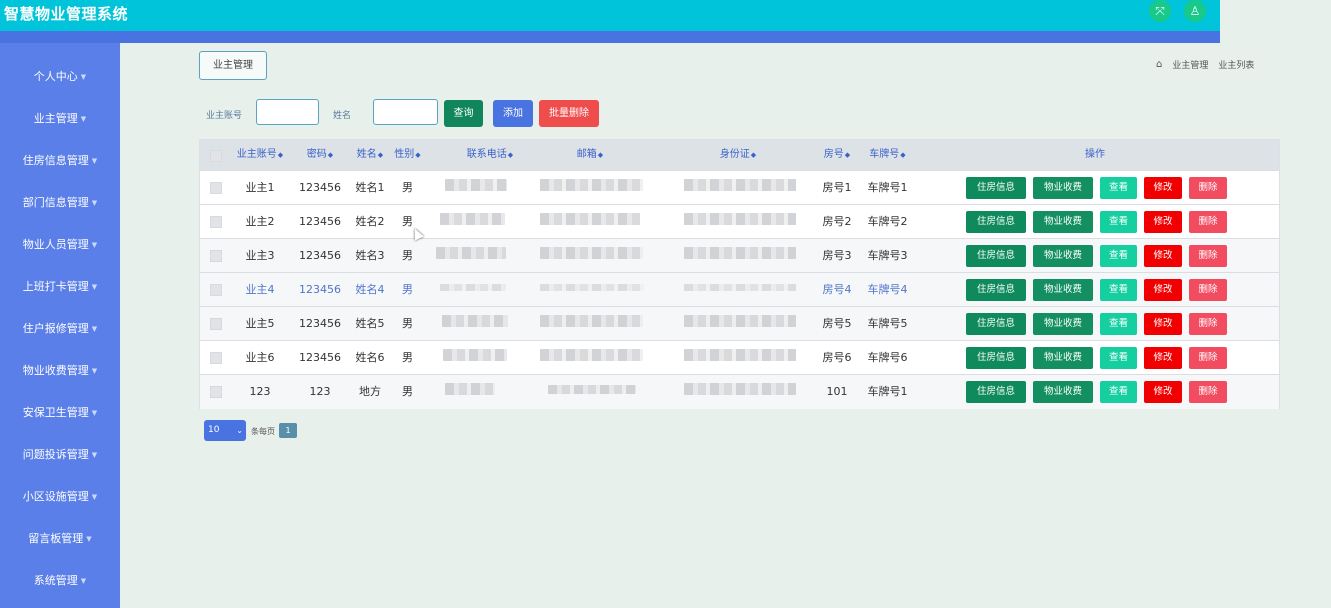  I want to click on select-all-checkbox, so click(216, 156).